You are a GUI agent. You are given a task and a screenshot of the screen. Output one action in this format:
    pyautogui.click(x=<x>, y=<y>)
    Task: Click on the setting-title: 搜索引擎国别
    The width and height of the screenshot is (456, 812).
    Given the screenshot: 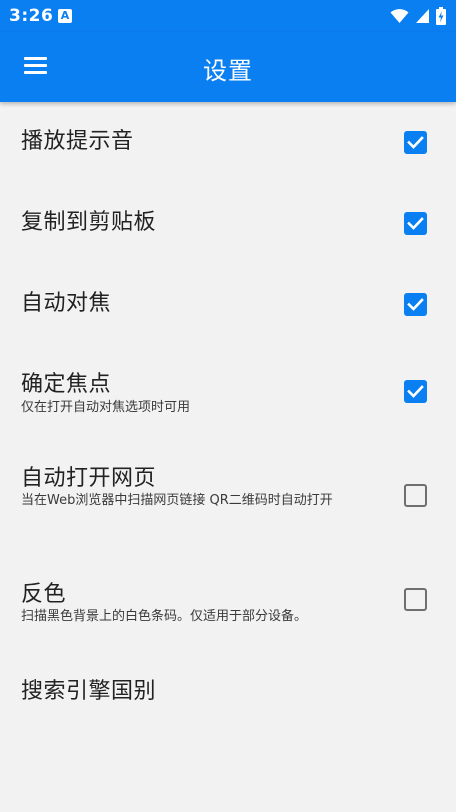 What is the action you would take?
    pyautogui.click(x=89, y=691)
    